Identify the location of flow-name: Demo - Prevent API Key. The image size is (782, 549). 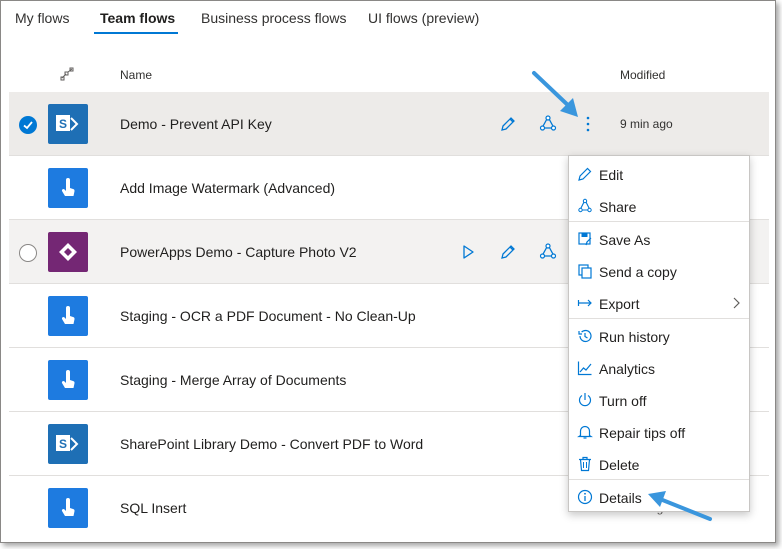
(196, 124).